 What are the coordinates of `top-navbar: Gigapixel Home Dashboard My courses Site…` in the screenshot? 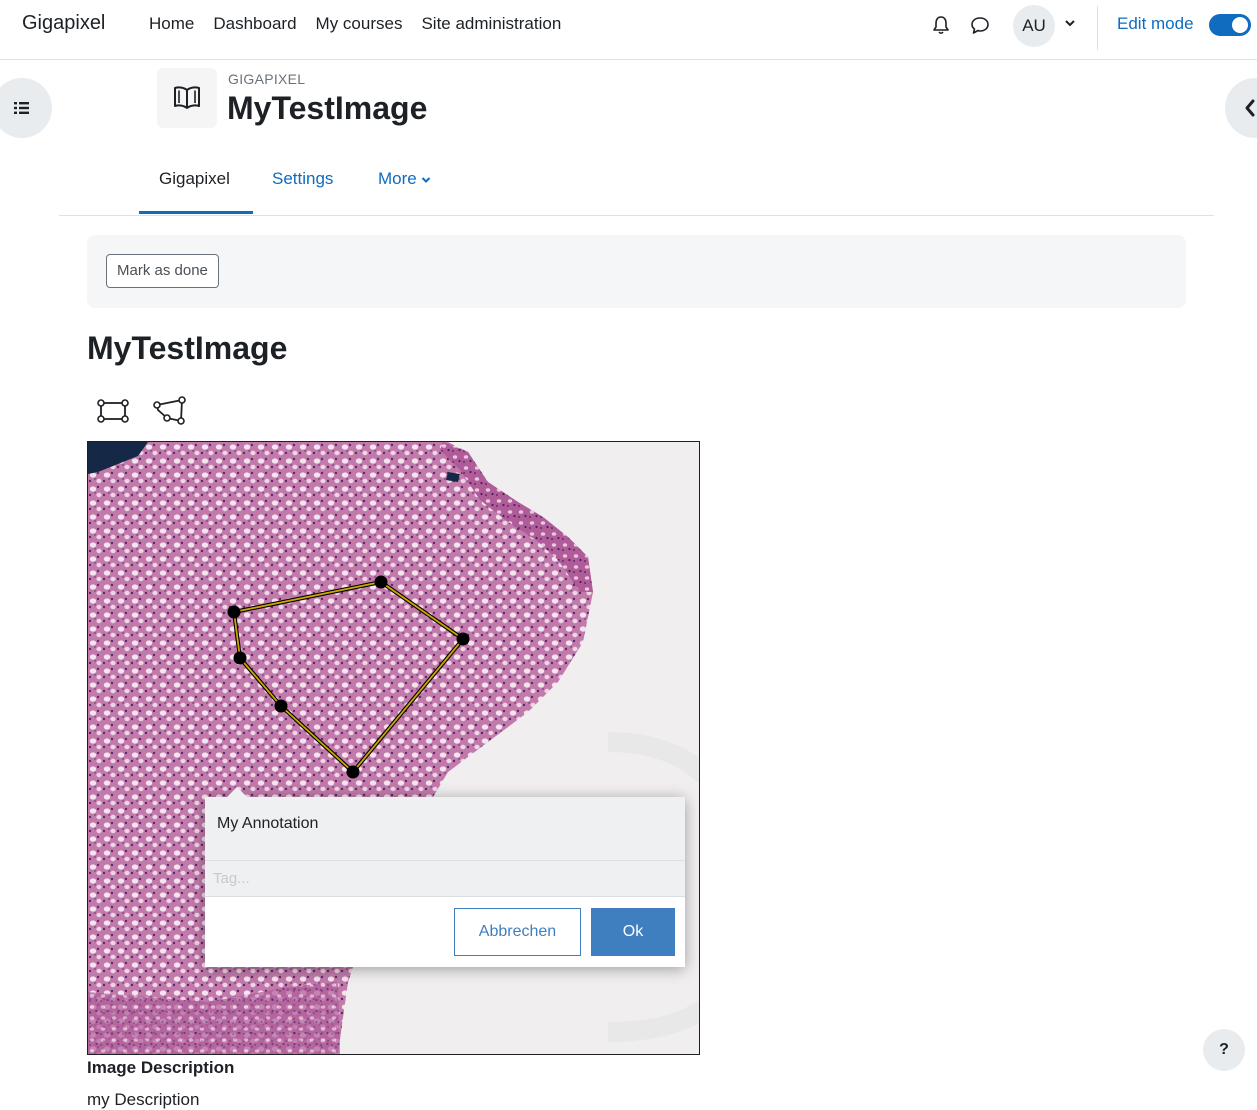 It's located at (628, 30).